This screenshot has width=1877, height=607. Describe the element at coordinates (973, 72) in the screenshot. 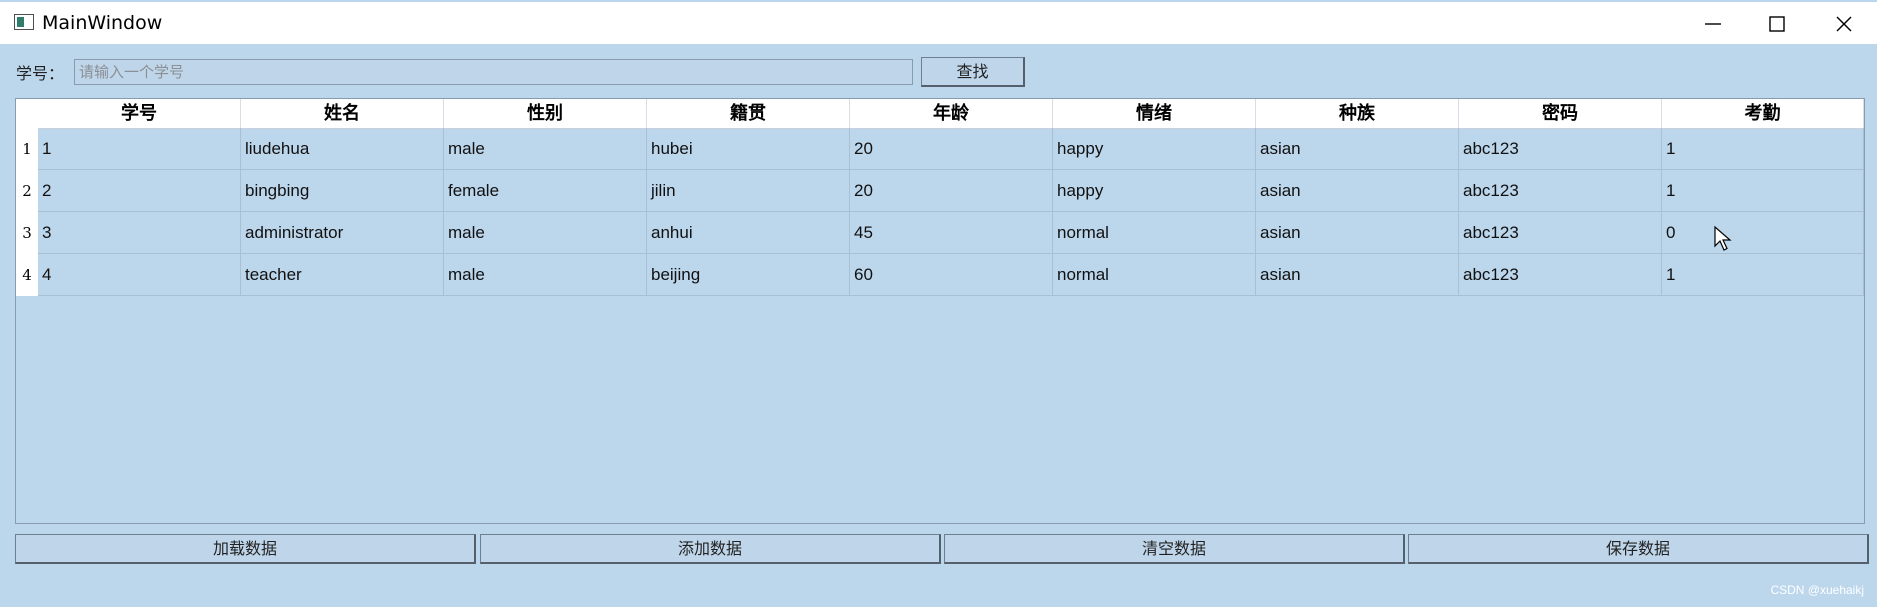

I see `search-button: 查找` at that location.